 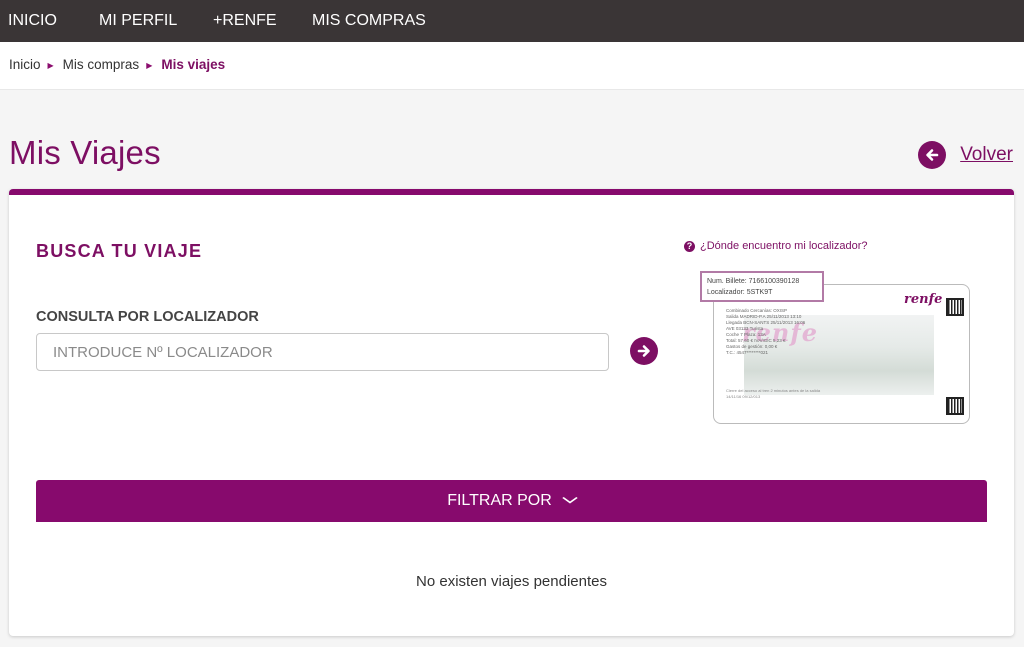 I want to click on breadcrumb-mis-compras: Mis compras, so click(x=101, y=64).